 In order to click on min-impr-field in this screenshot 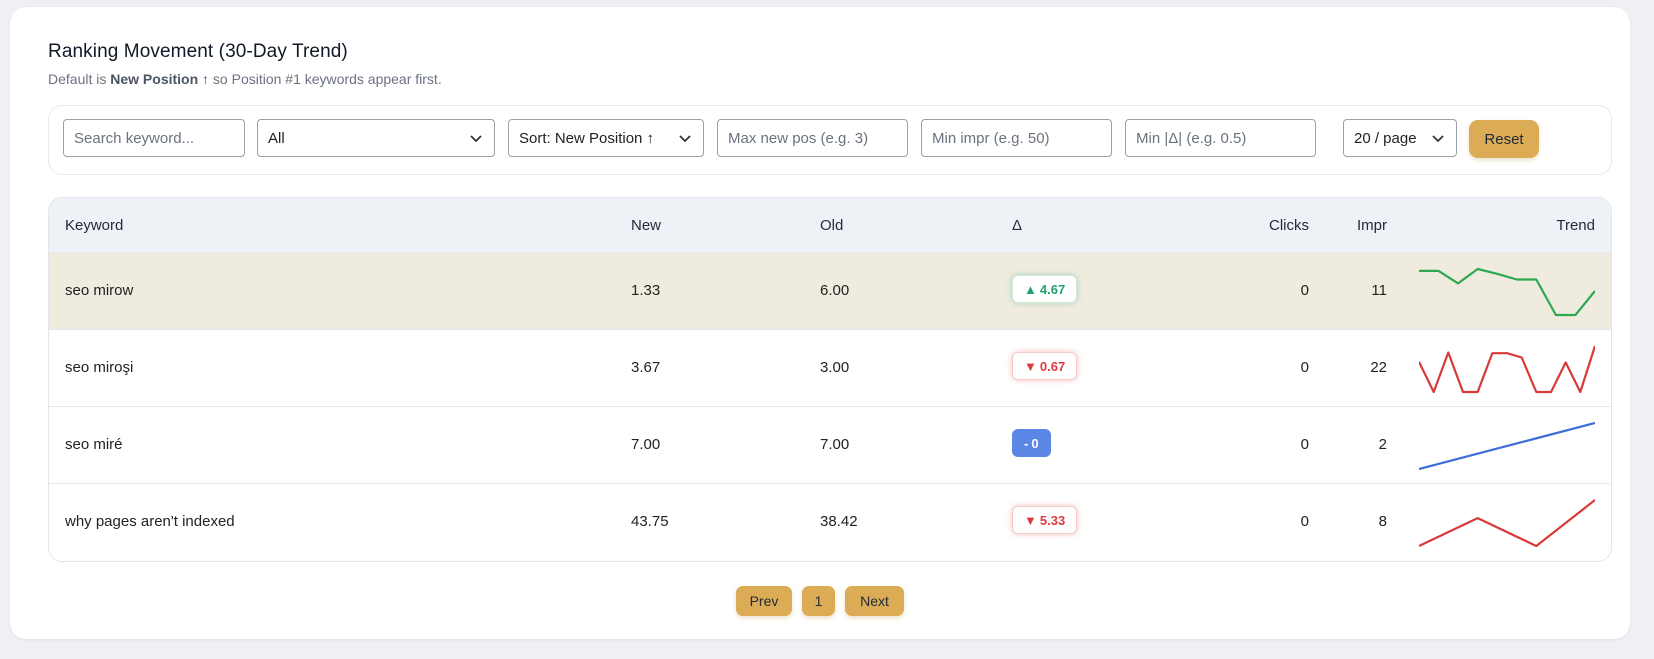, I will do `click(1016, 138)`.